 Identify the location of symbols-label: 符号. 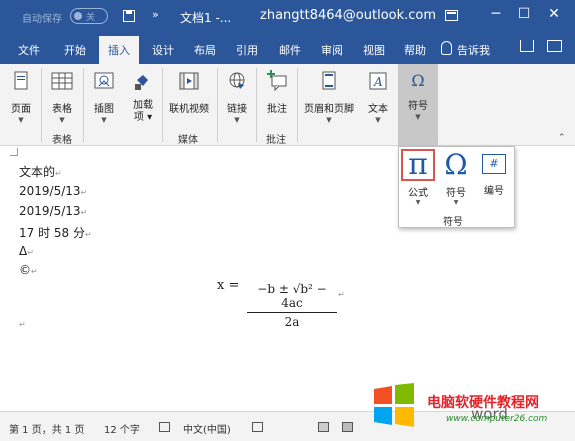
(418, 106).